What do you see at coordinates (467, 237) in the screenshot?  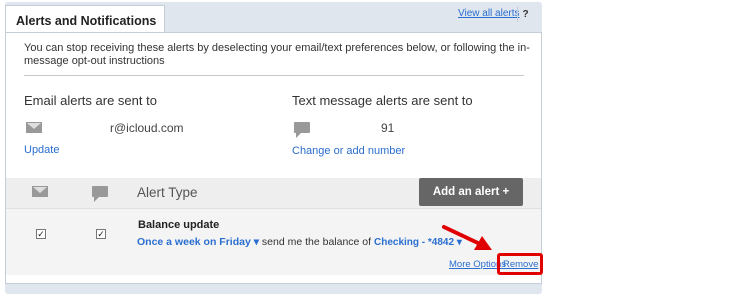 I see `red-arrow-icon` at bounding box center [467, 237].